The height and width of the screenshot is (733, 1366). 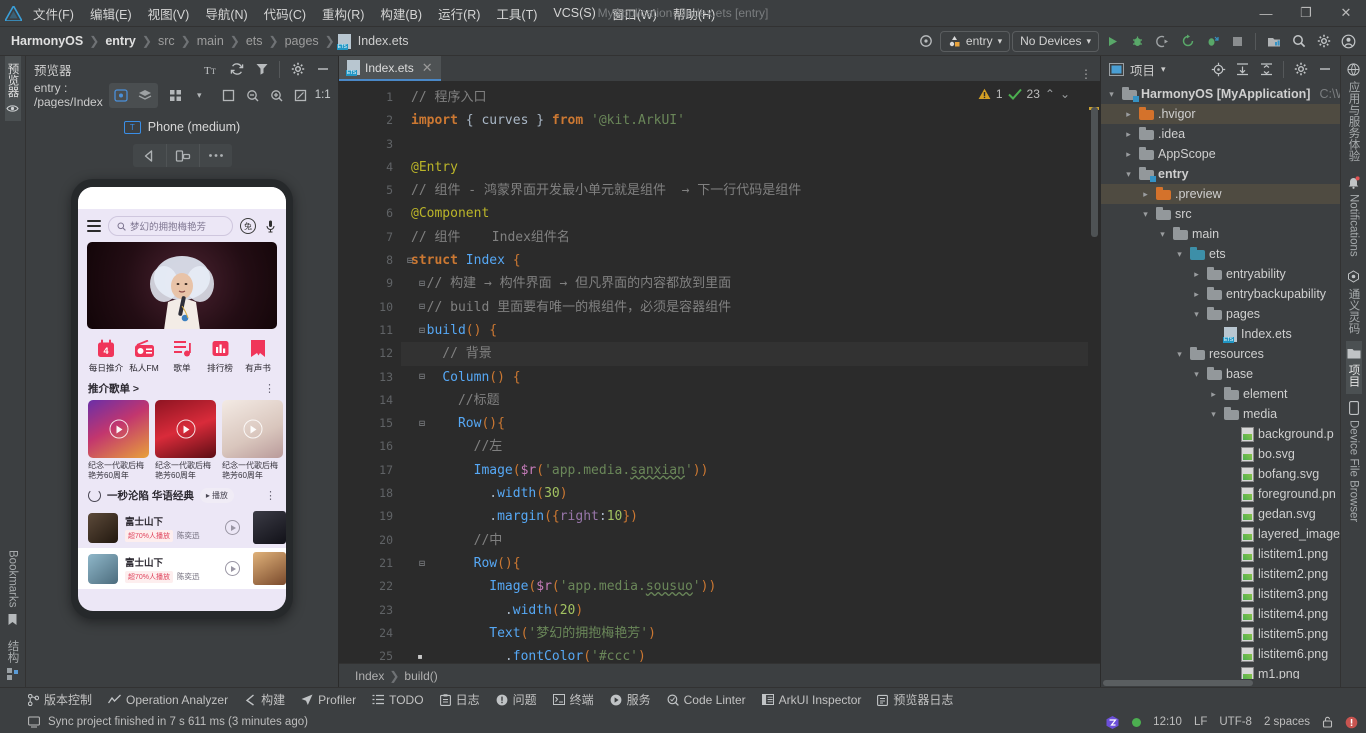 What do you see at coordinates (1351, 722) in the screenshot?
I see `error-icon` at bounding box center [1351, 722].